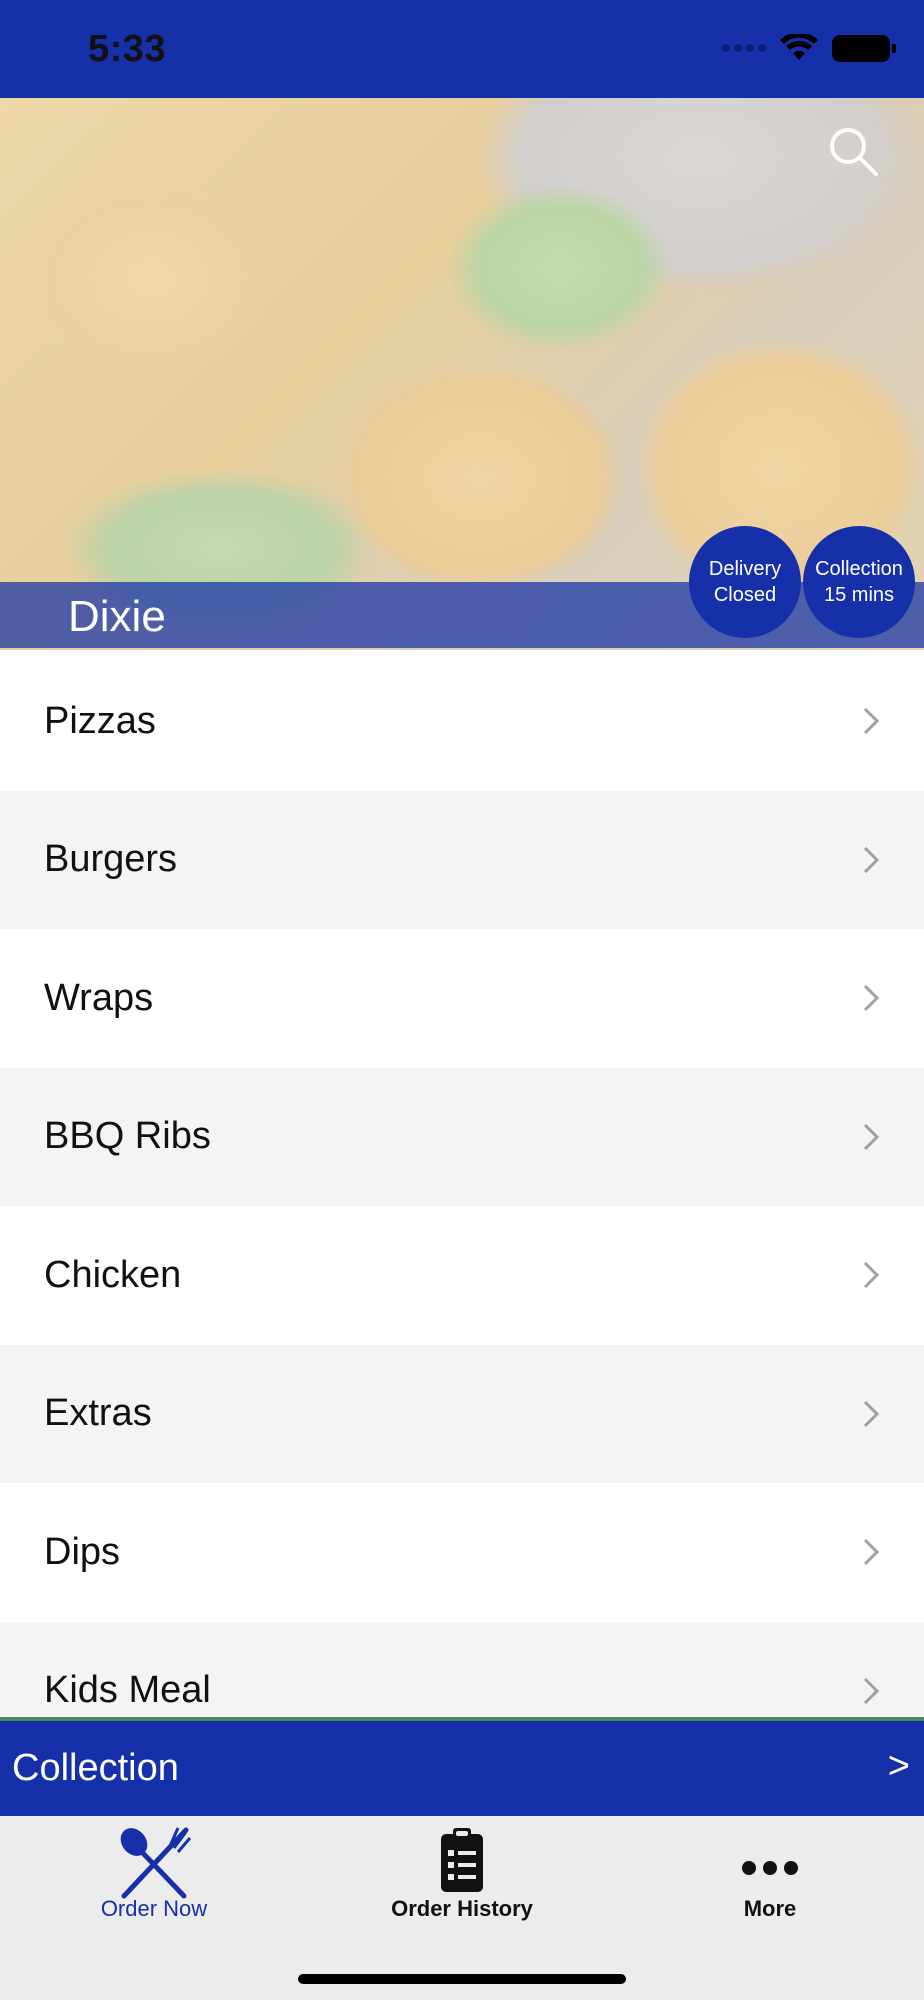 This screenshot has width=924, height=2000. I want to click on restaurant-name: Dixie, so click(117, 616).